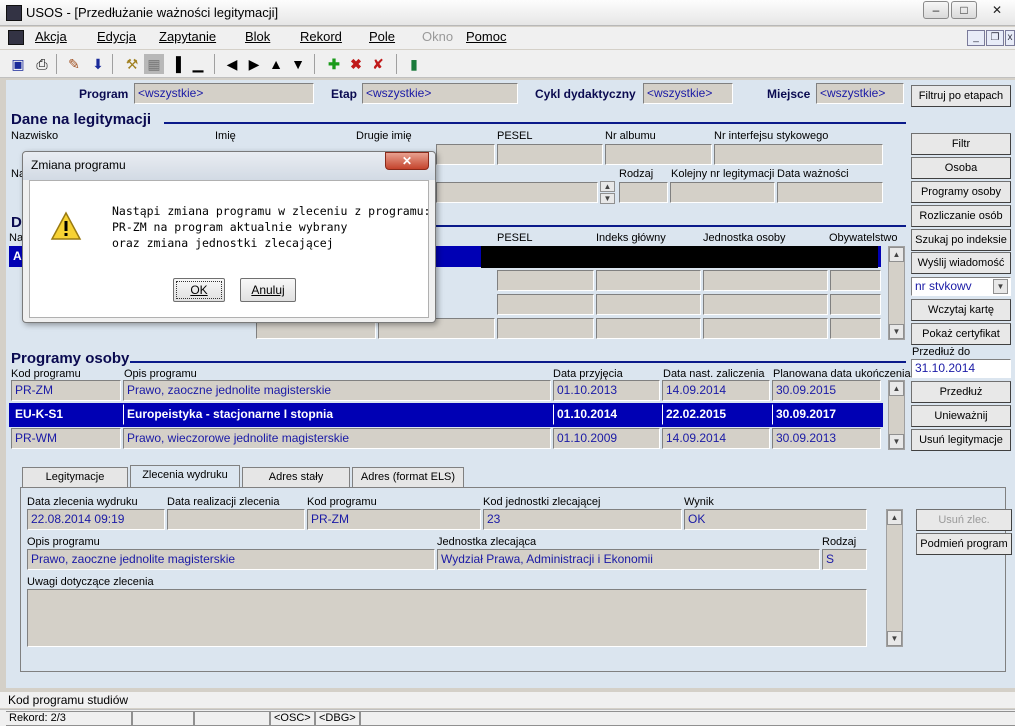 The image size is (1015, 726). I want to click on kod-programu-cell: EU-K-S1, so click(66, 414).